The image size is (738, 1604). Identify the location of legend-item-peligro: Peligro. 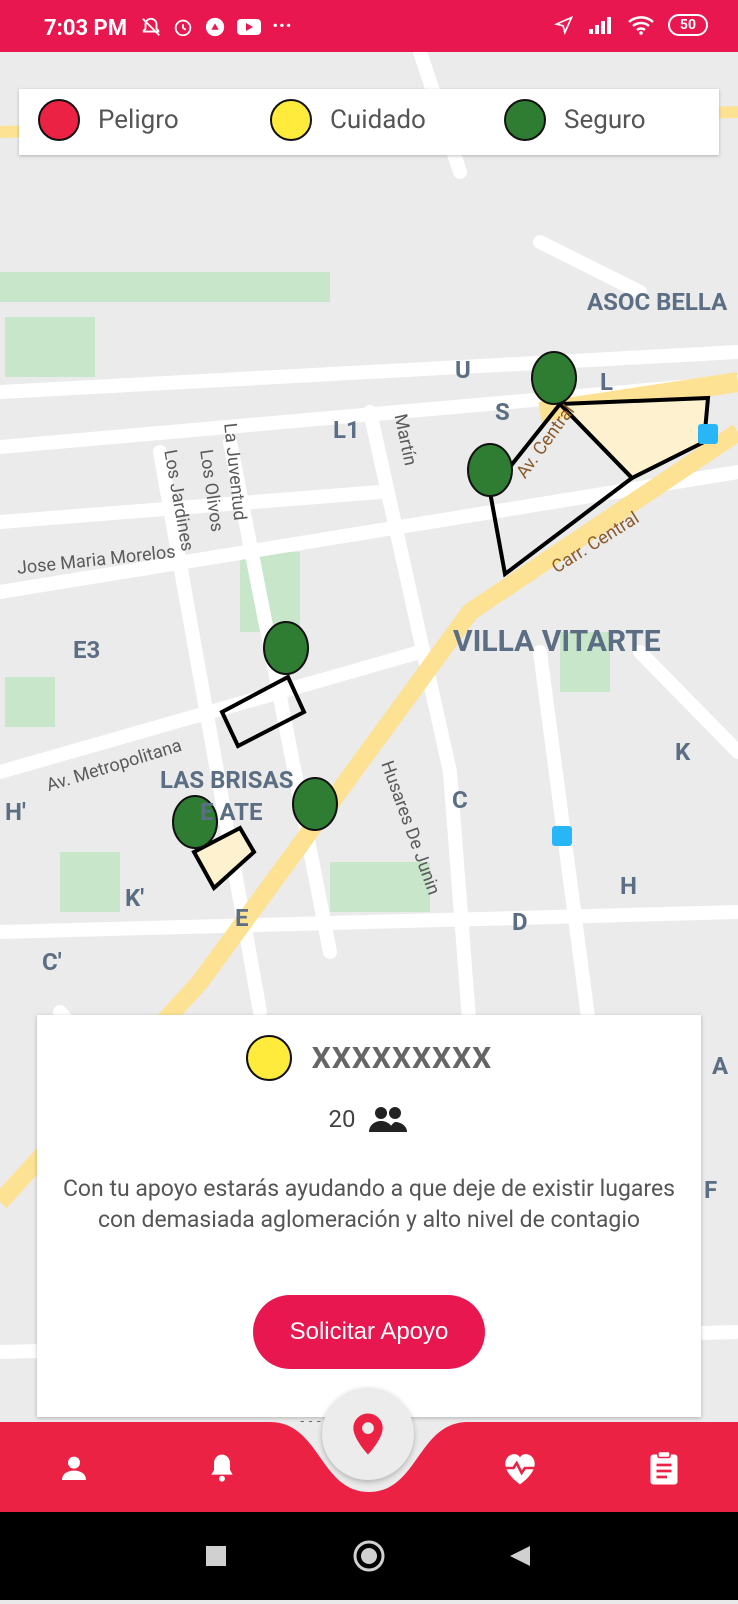
(108, 120).